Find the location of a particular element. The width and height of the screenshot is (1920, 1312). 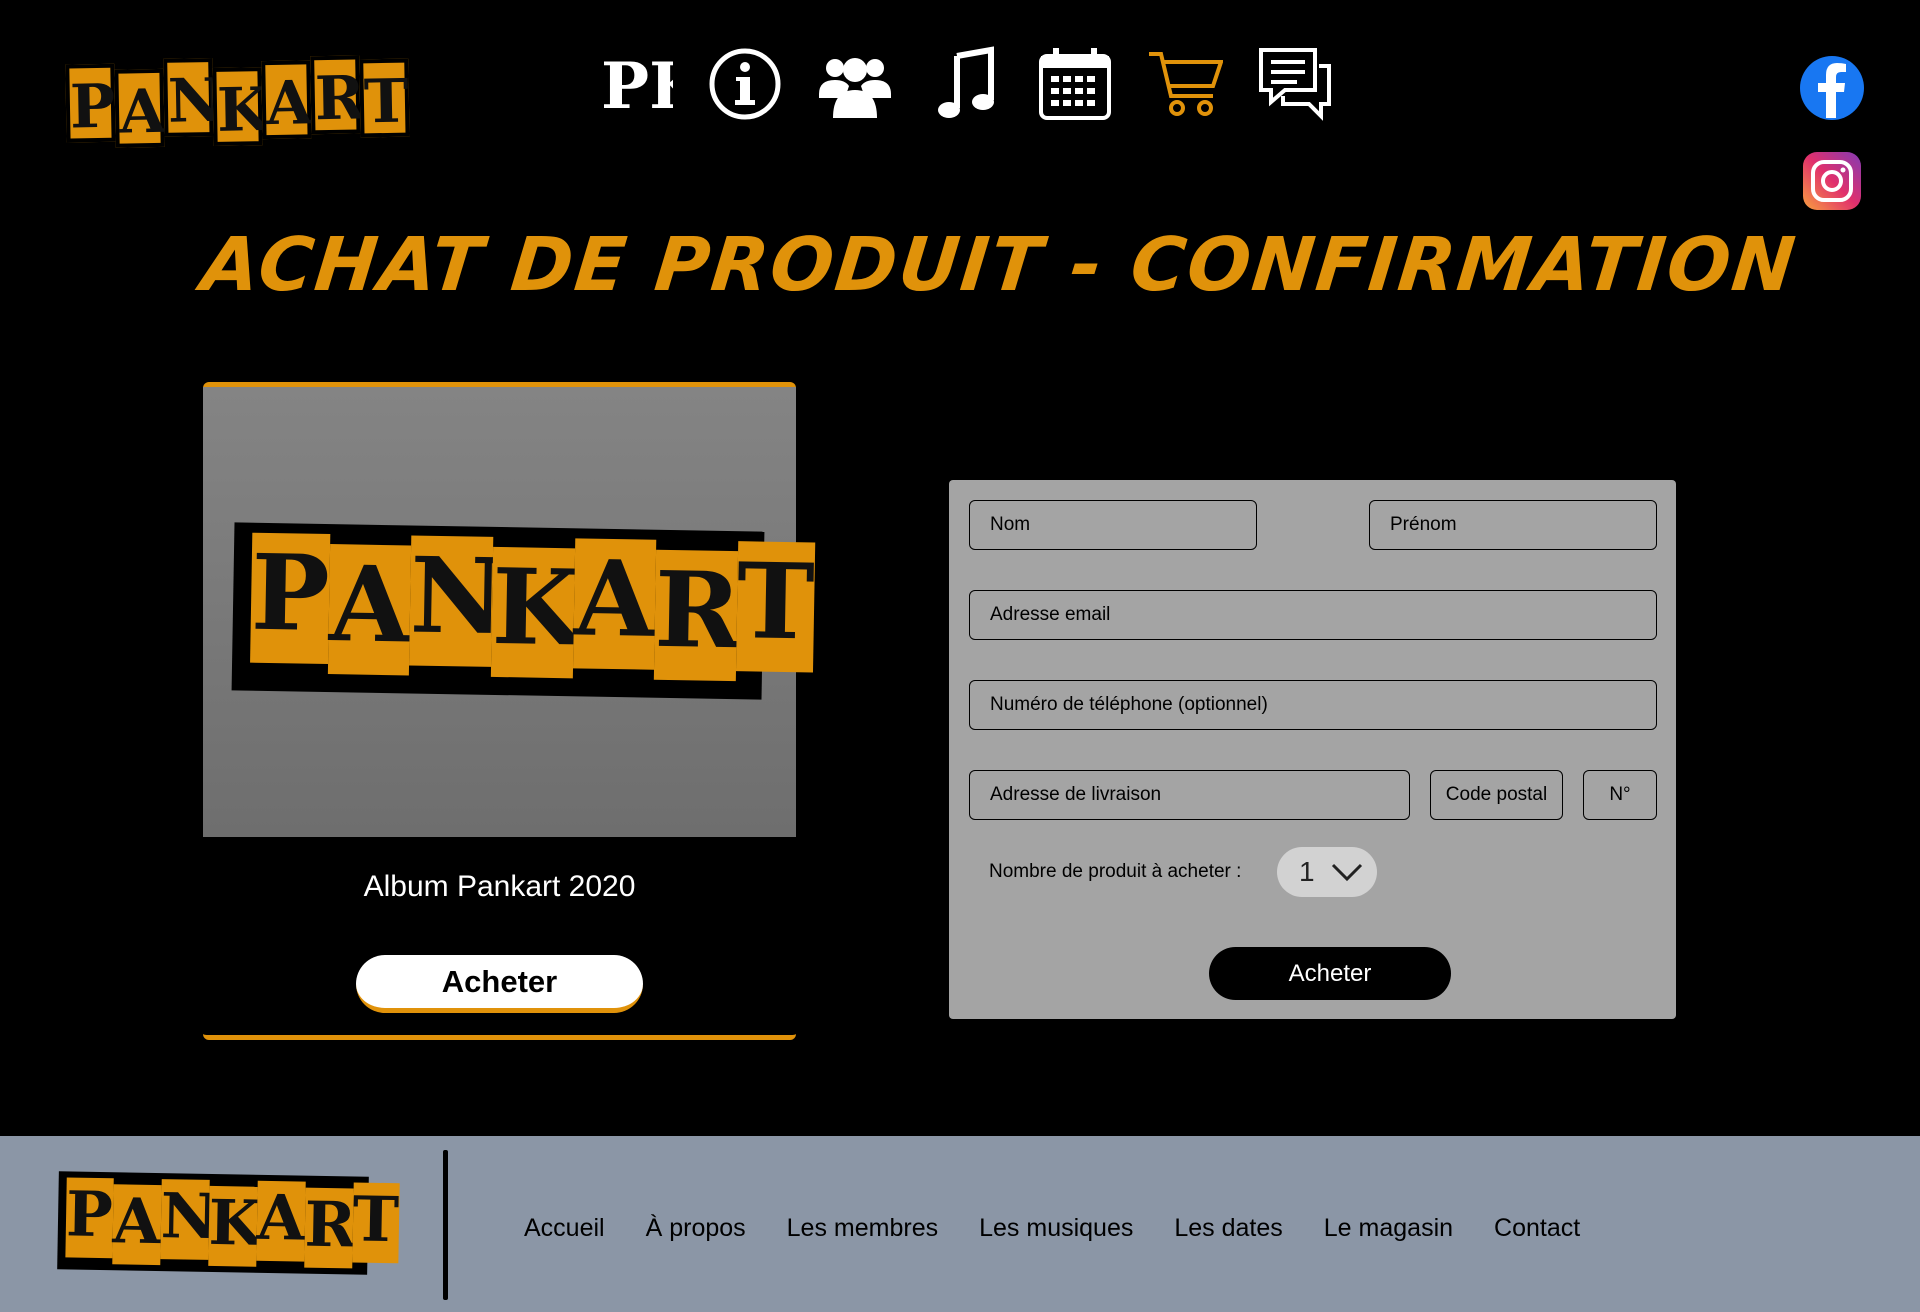

info-icon is located at coordinates (745, 84).